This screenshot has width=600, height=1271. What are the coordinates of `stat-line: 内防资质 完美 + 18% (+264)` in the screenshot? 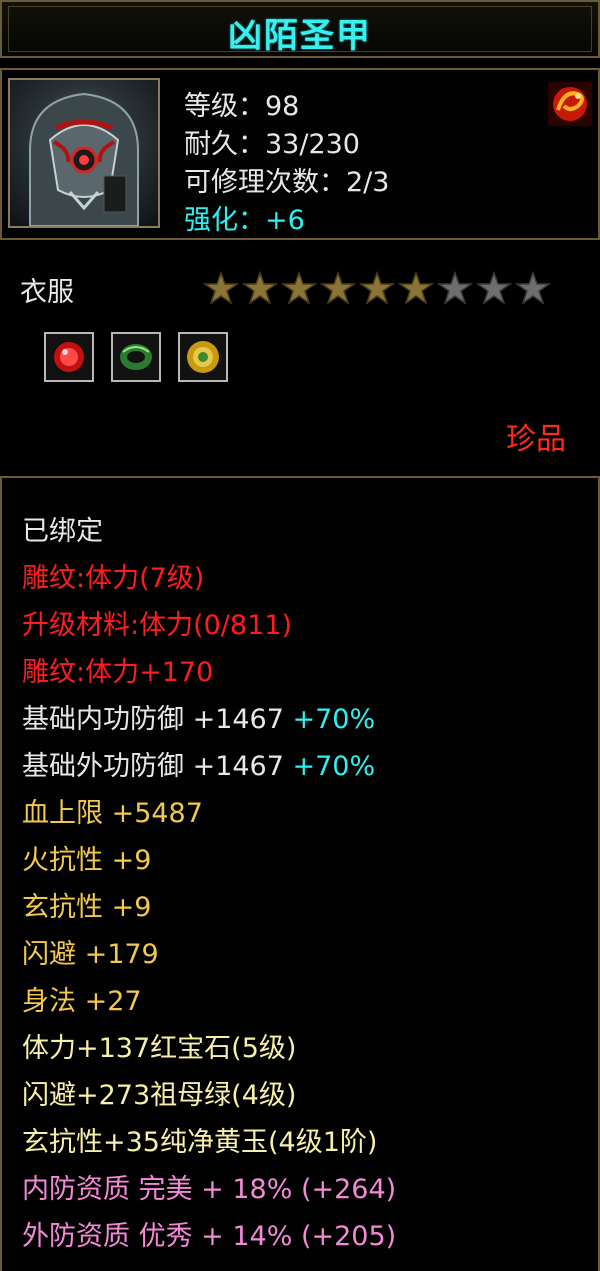 It's located at (209, 1189).